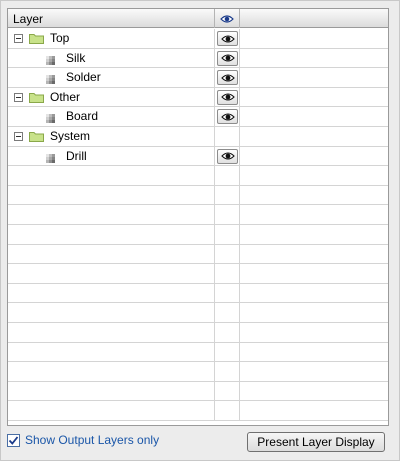  Describe the element at coordinates (198, 97) in the screenshot. I see `tree-group-row: Other` at that location.